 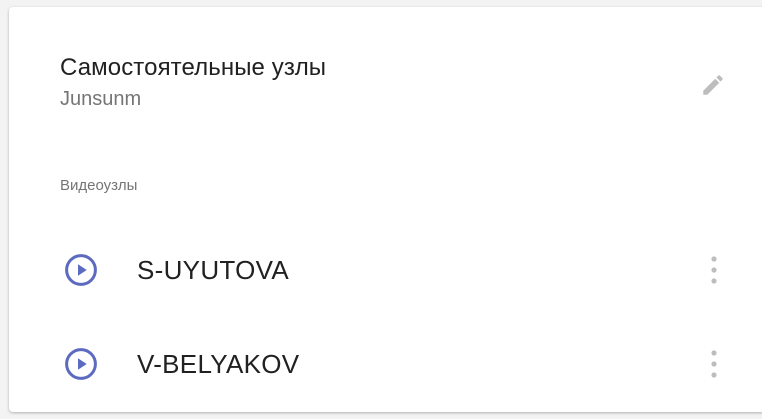 I want to click on card-title: Самостоятельные узлы, so click(x=193, y=67).